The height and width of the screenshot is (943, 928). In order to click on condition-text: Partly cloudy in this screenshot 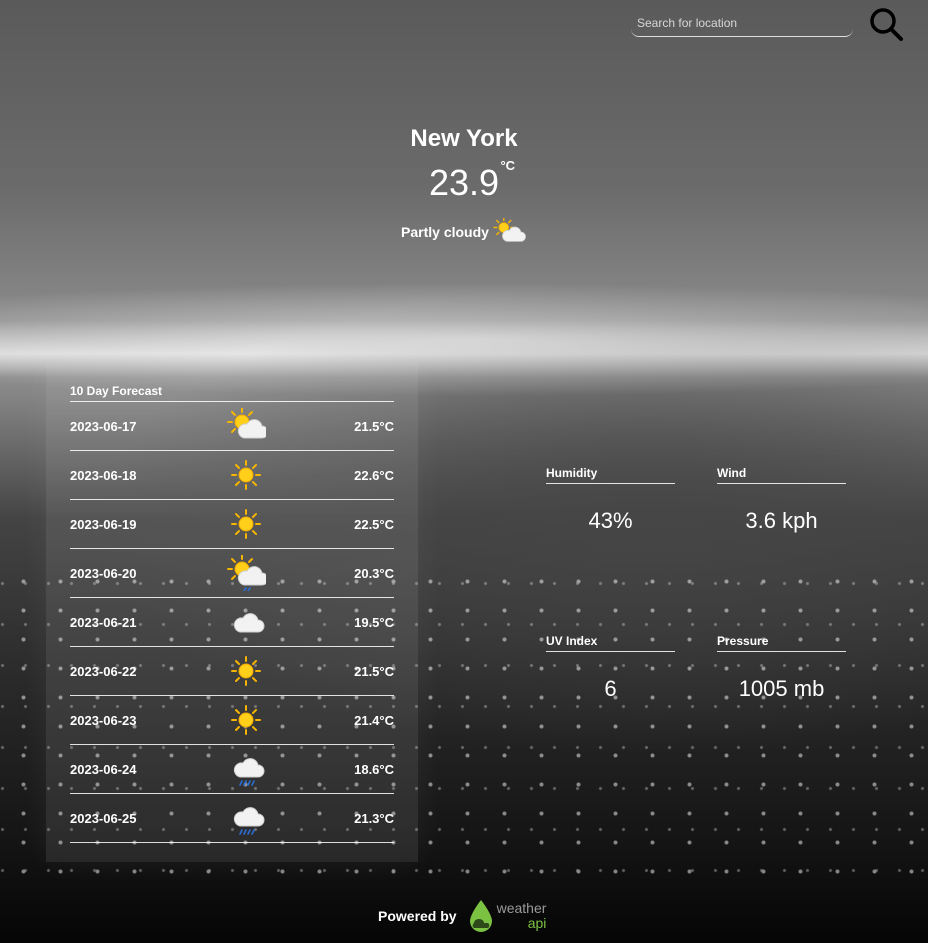, I will do `click(445, 232)`.